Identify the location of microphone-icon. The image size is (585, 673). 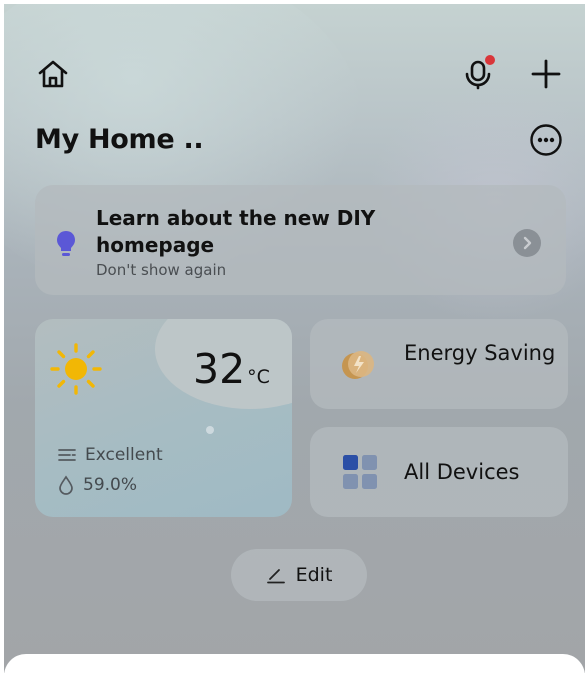
(478, 74).